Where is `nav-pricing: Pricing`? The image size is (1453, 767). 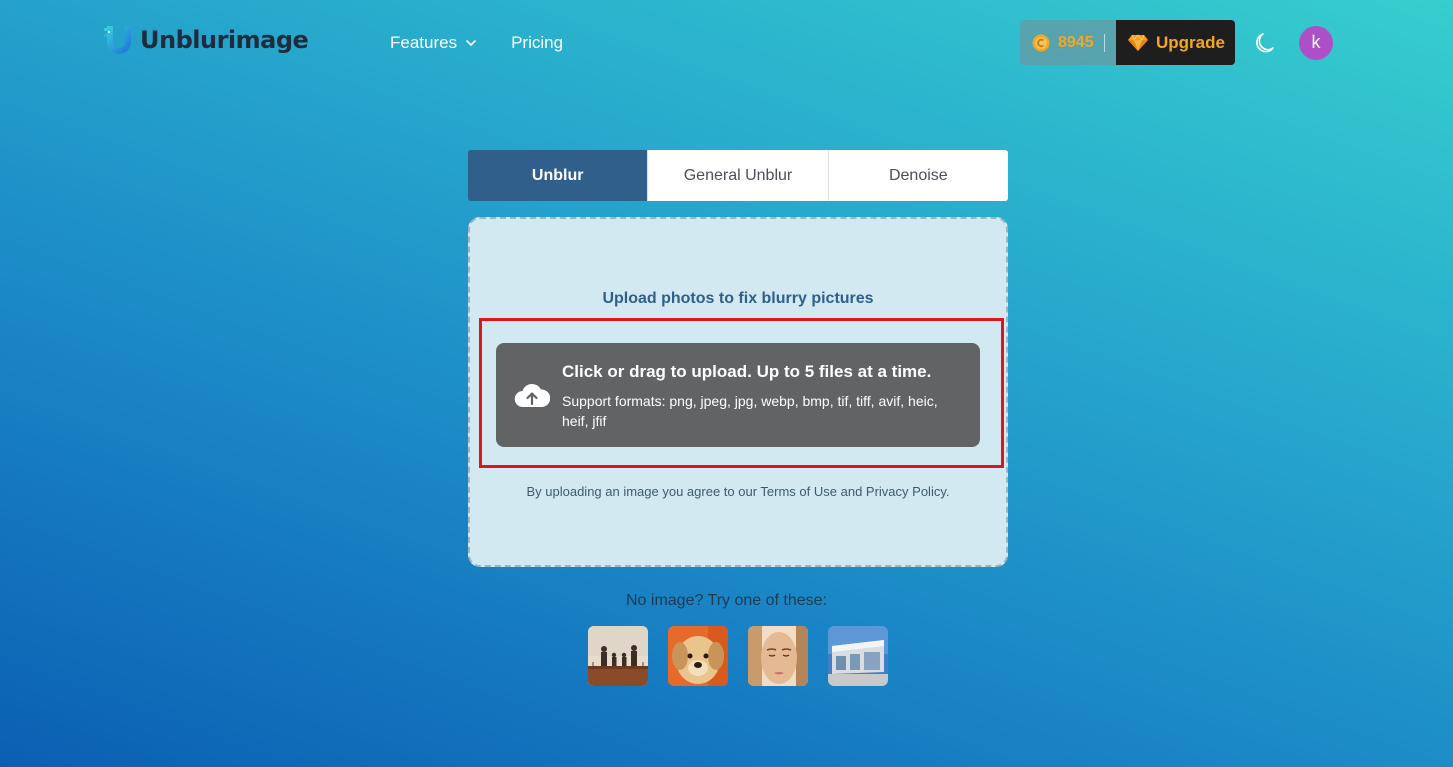
nav-pricing: Pricing is located at coordinates (537, 43).